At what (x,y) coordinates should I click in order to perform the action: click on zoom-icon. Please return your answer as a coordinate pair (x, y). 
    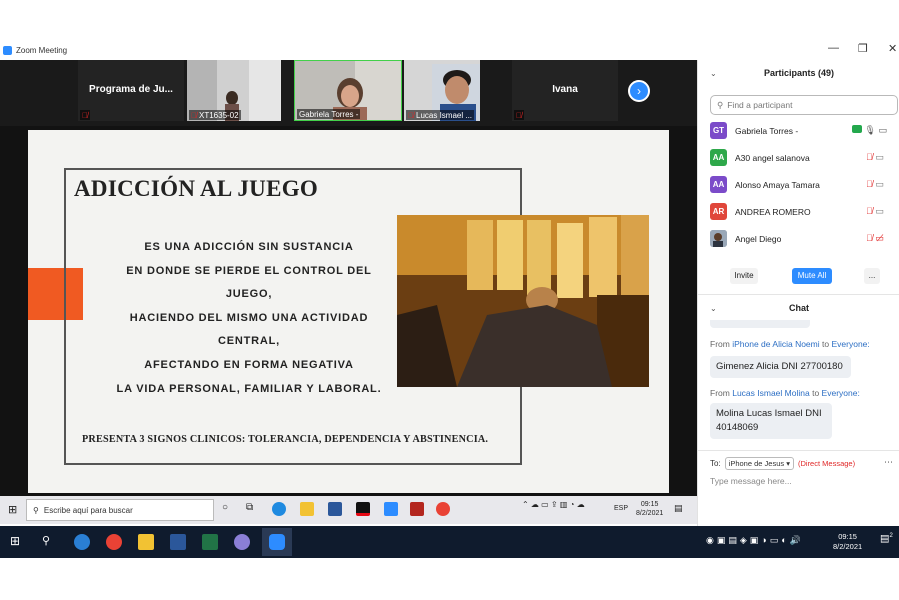
    Looking at the image, I should click on (391, 509).